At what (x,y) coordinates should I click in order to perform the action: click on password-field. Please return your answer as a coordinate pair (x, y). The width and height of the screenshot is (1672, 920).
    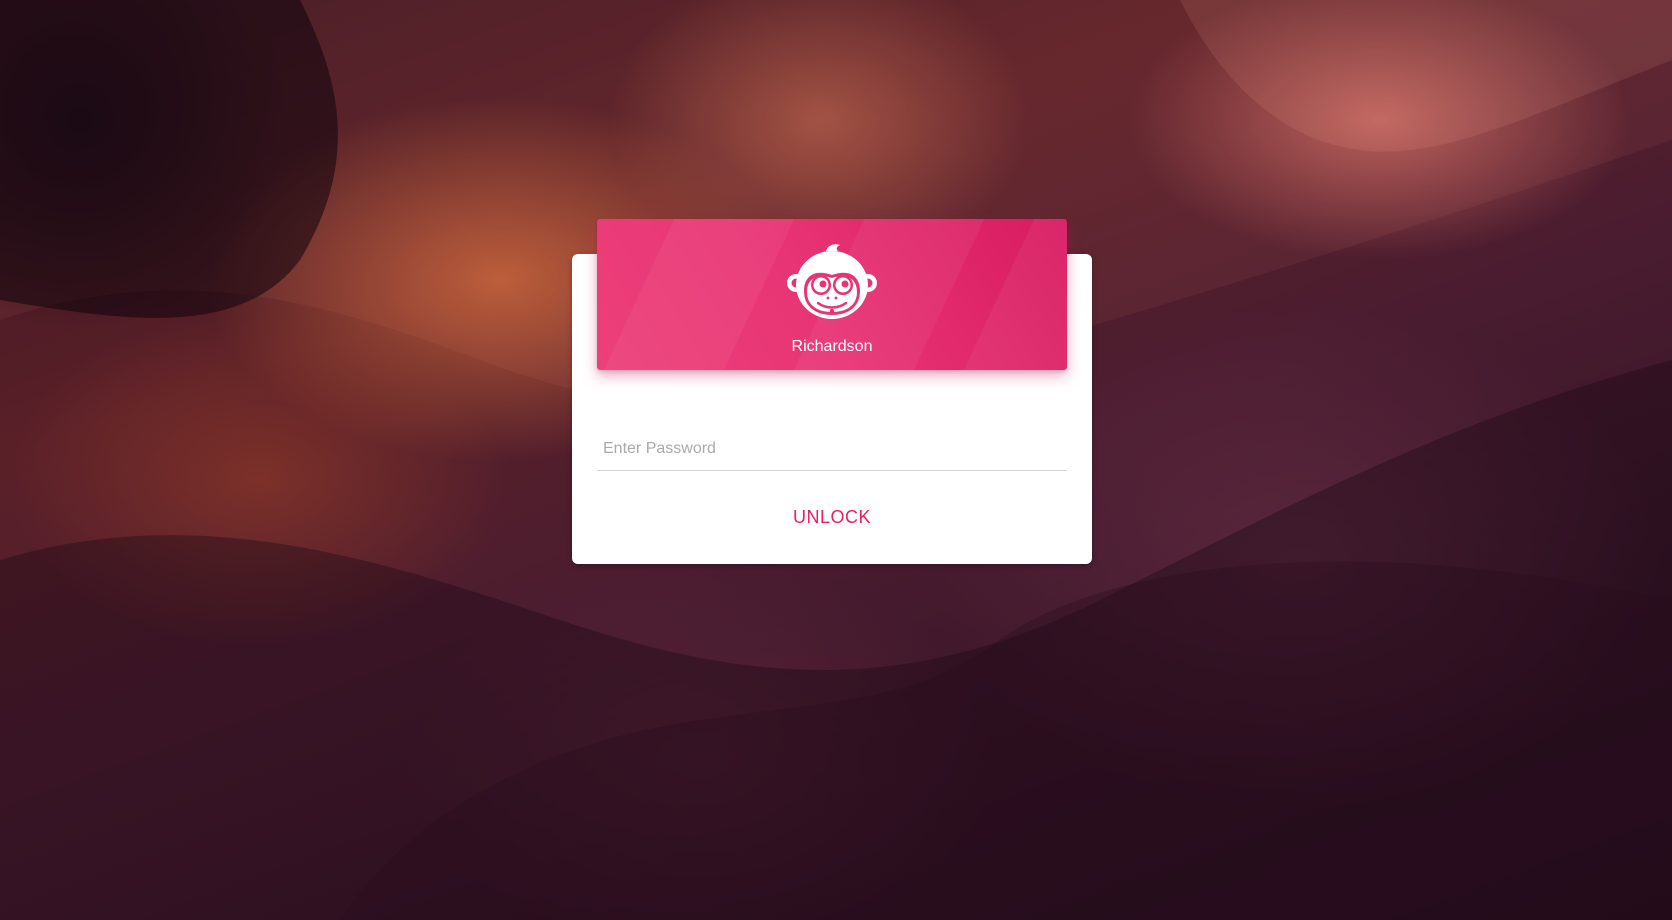
    Looking at the image, I should click on (832, 449).